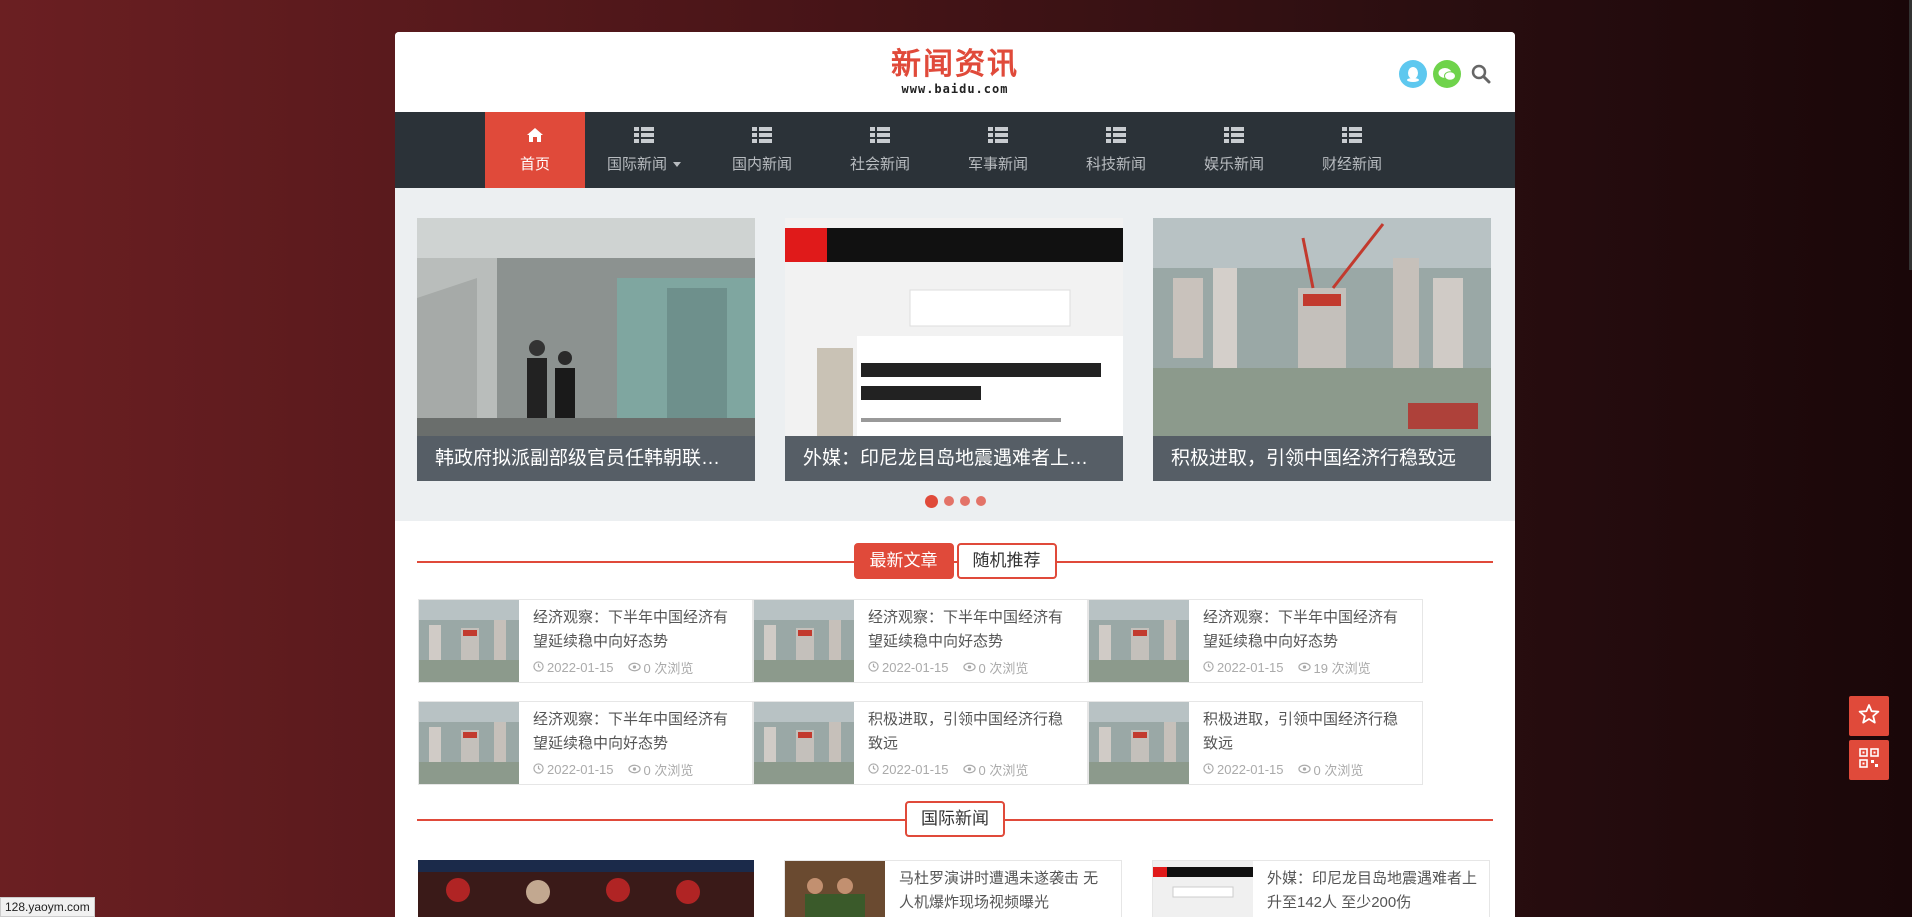  What do you see at coordinates (1115, 164) in the screenshot?
I see `nav-label: 科技新闻` at bounding box center [1115, 164].